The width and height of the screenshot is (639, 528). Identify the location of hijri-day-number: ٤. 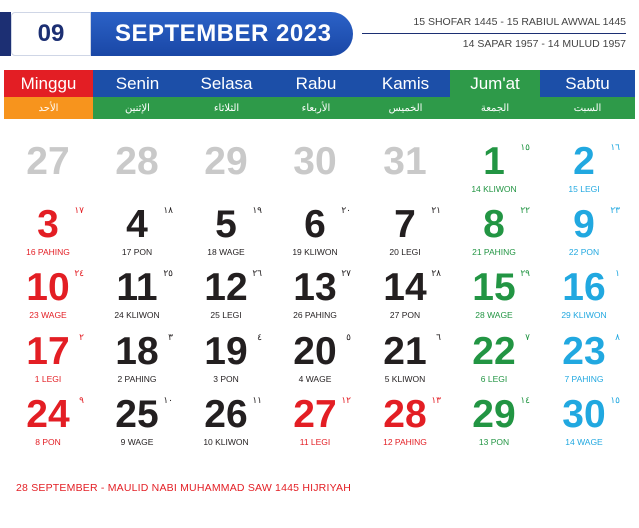
(259, 337).